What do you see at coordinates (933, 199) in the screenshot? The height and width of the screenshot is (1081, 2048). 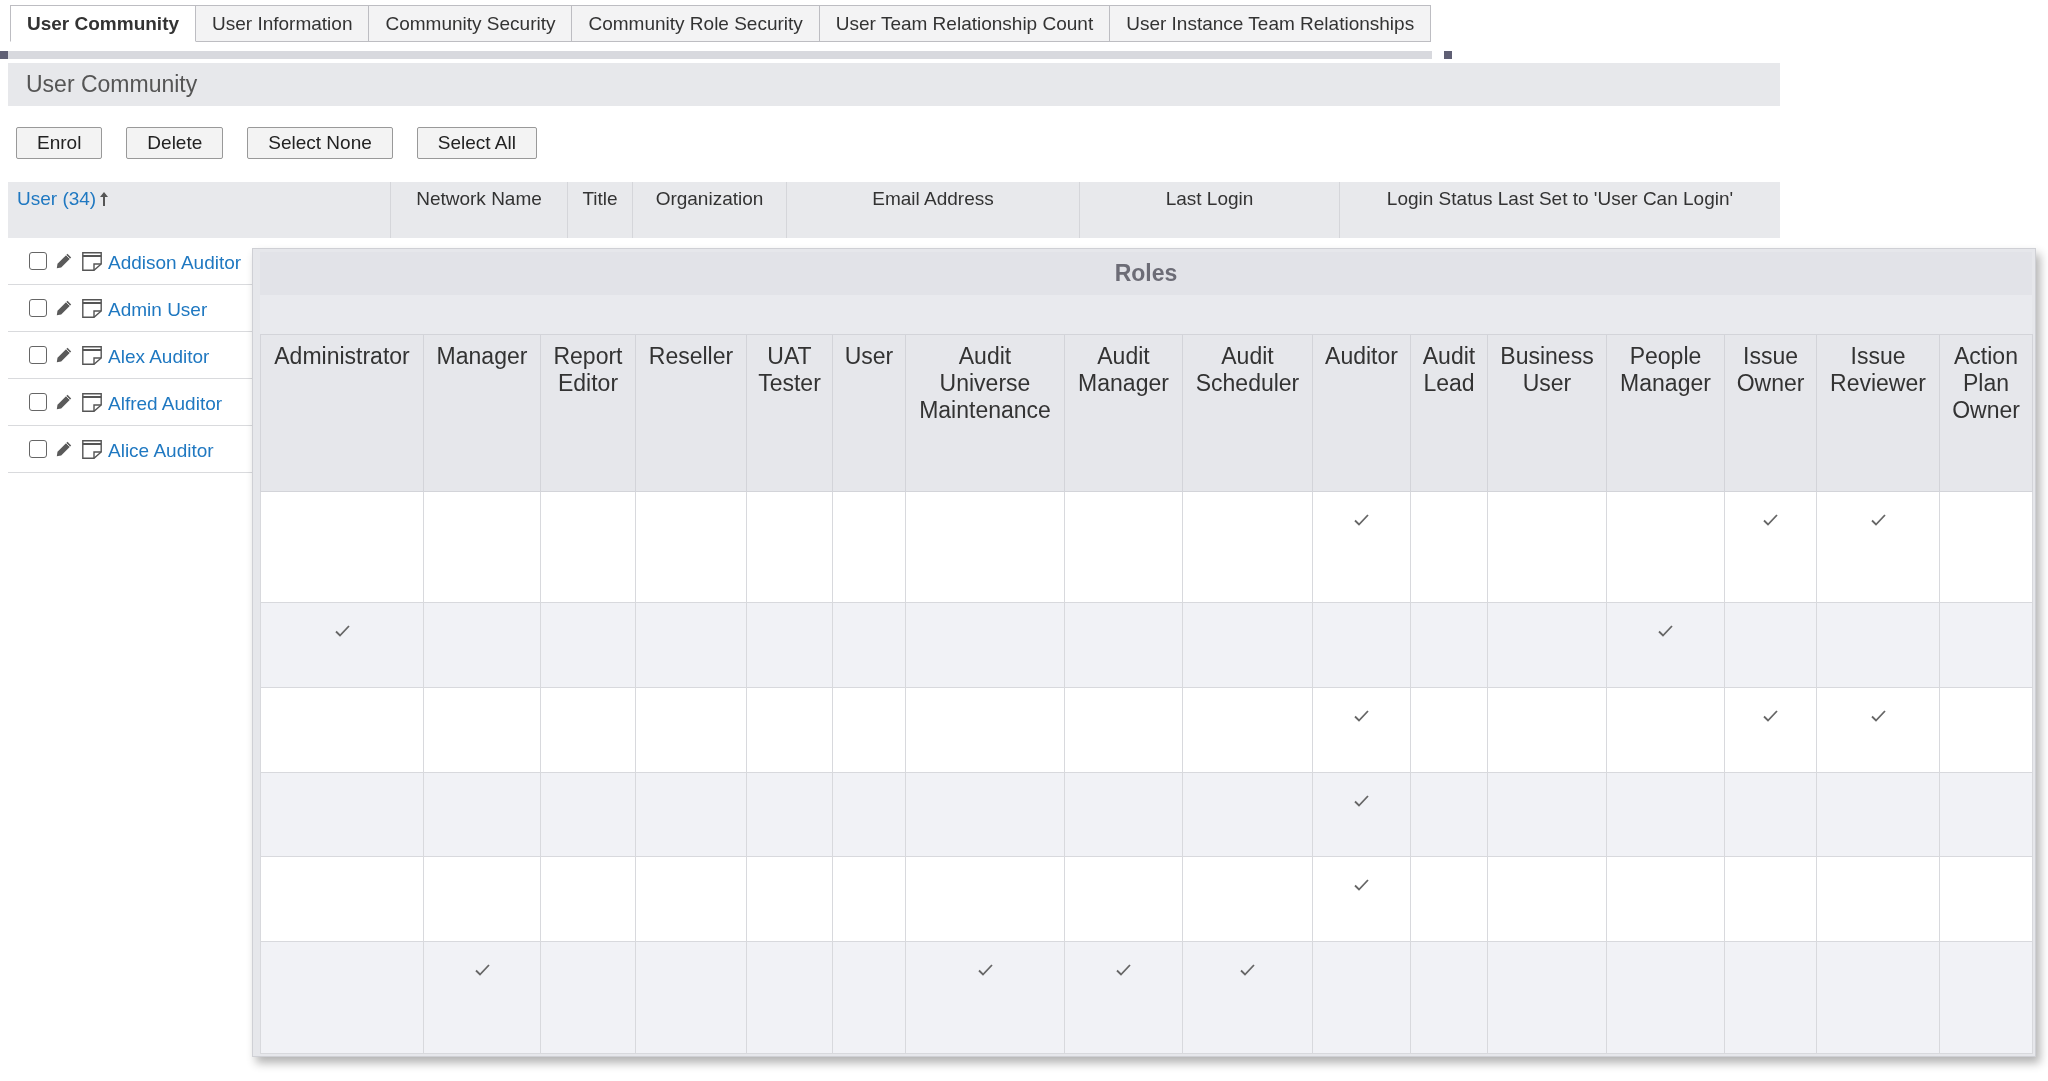 I see `column-header: Email Address` at bounding box center [933, 199].